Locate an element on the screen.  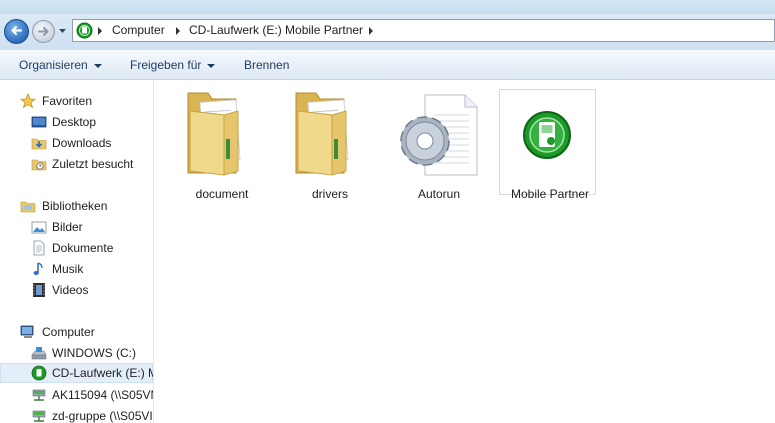
file-item-mobile-partner: Mobile Partner is located at coordinates (547, 145).